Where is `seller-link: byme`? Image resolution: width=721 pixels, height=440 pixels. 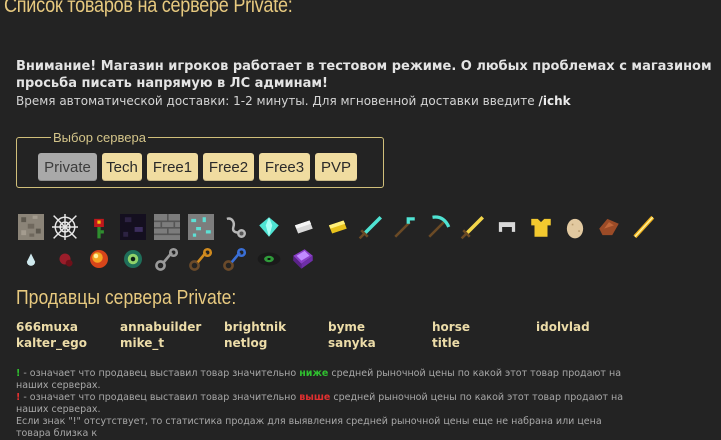
seller-link: byme is located at coordinates (380, 327).